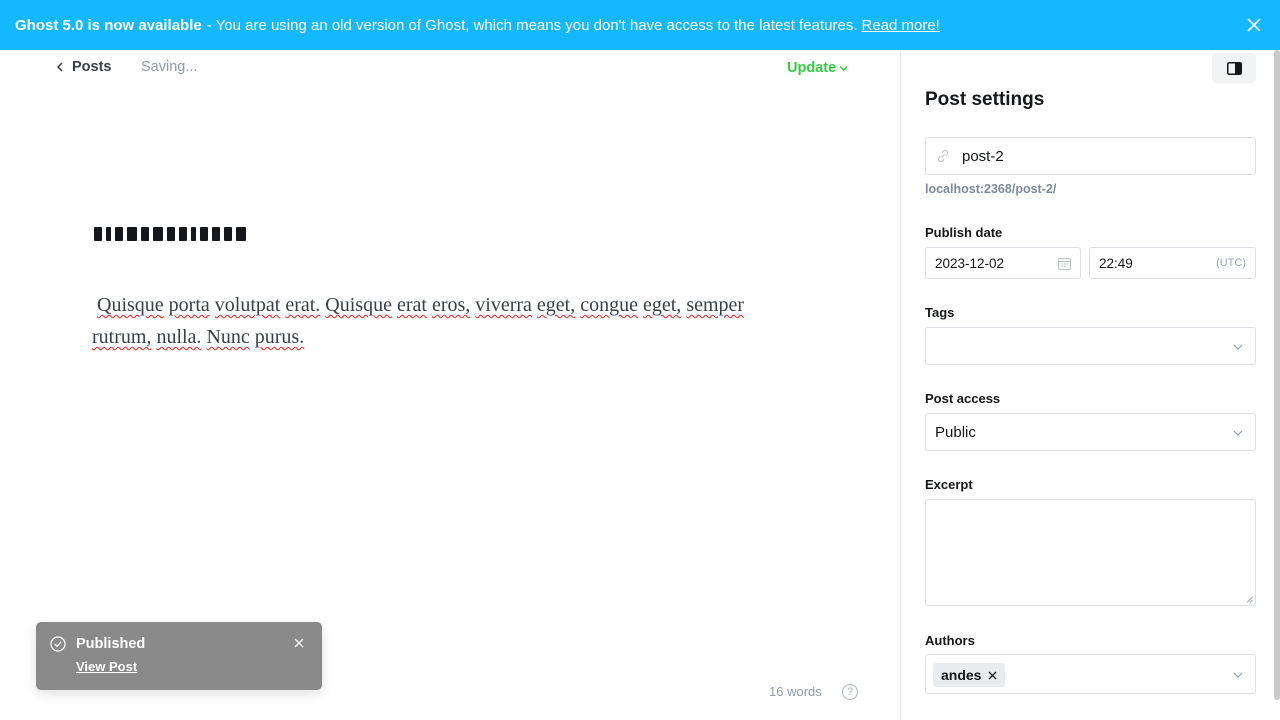  What do you see at coordinates (961, 675) in the screenshot?
I see `author-name: andes` at bounding box center [961, 675].